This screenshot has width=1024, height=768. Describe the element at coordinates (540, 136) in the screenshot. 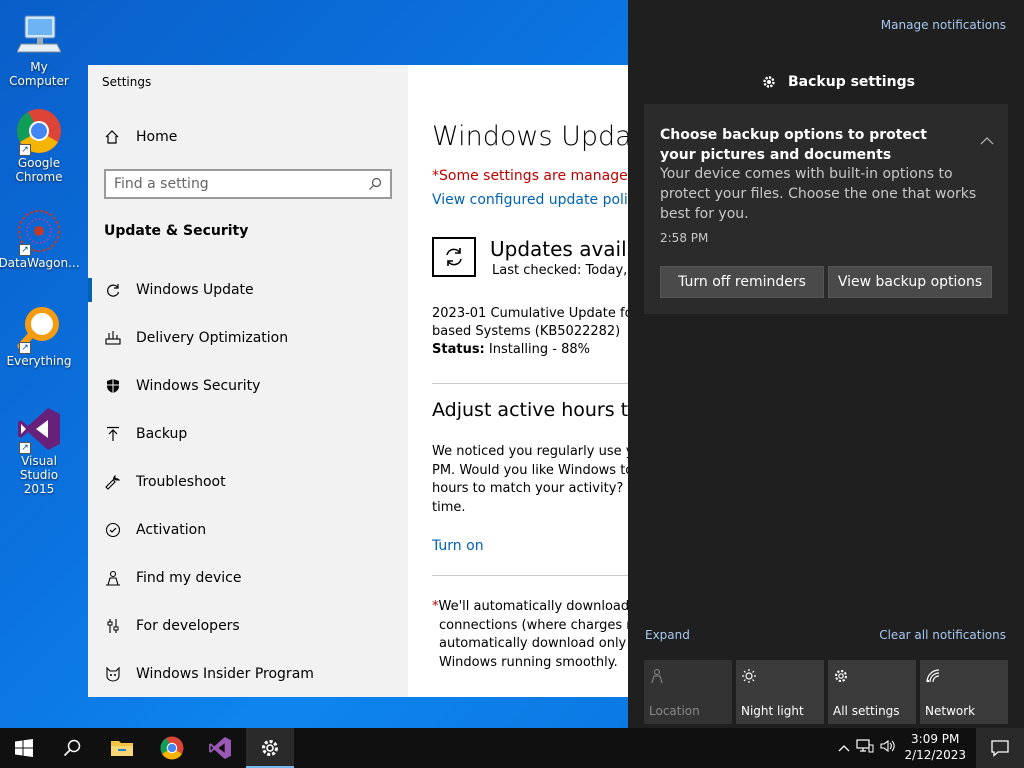

I see `page-title: Windows Update` at that location.